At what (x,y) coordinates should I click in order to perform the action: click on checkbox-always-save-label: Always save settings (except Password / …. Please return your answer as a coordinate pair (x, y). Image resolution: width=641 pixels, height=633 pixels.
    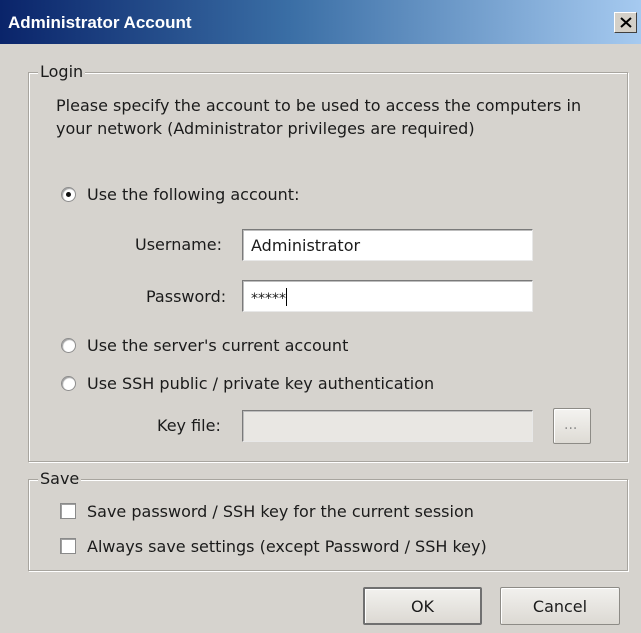
    Looking at the image, I should click on (287, 546).